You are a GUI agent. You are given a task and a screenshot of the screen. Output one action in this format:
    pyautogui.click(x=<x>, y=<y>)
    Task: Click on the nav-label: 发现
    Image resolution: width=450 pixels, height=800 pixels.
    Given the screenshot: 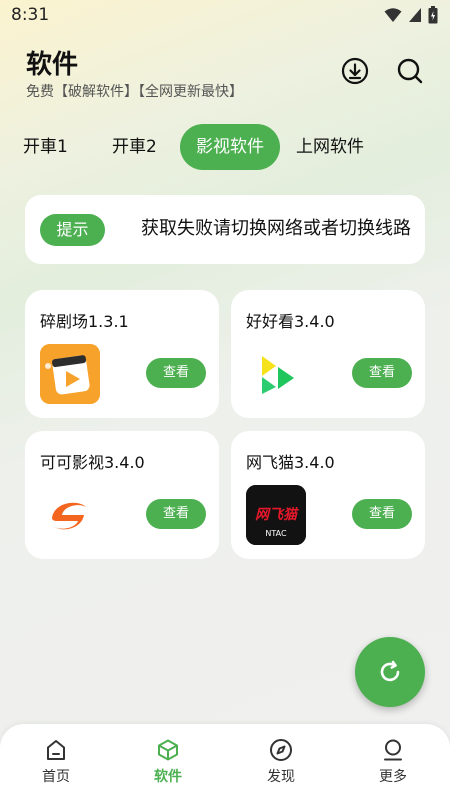 What is the action you would take?
    pyautogui.click(x=281, y=777)
    